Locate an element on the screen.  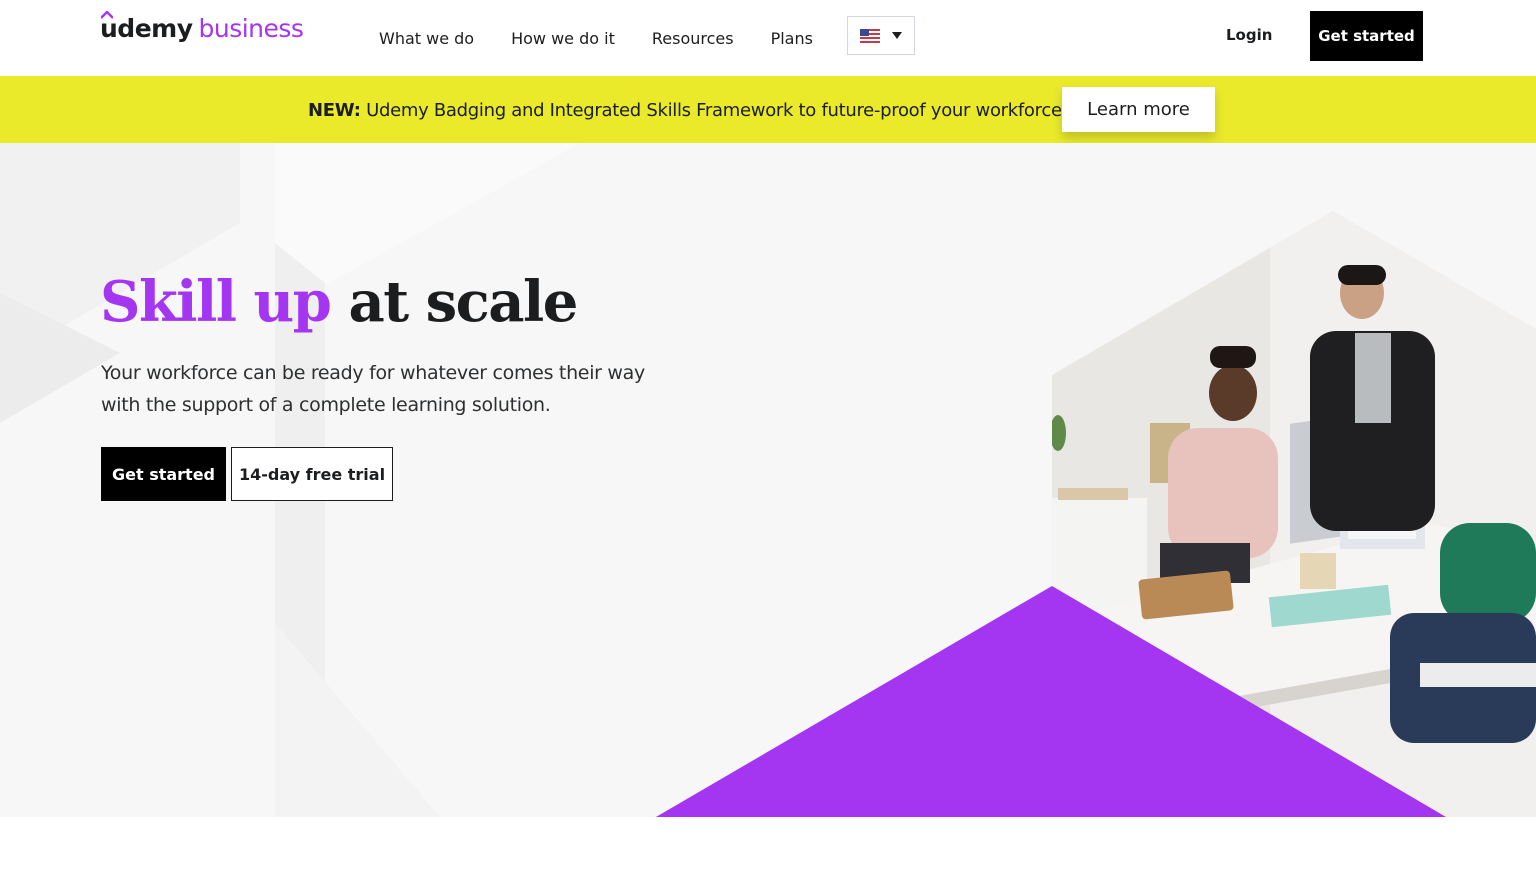
hero-title-rest: at scale is located at coordinates (463, 302).